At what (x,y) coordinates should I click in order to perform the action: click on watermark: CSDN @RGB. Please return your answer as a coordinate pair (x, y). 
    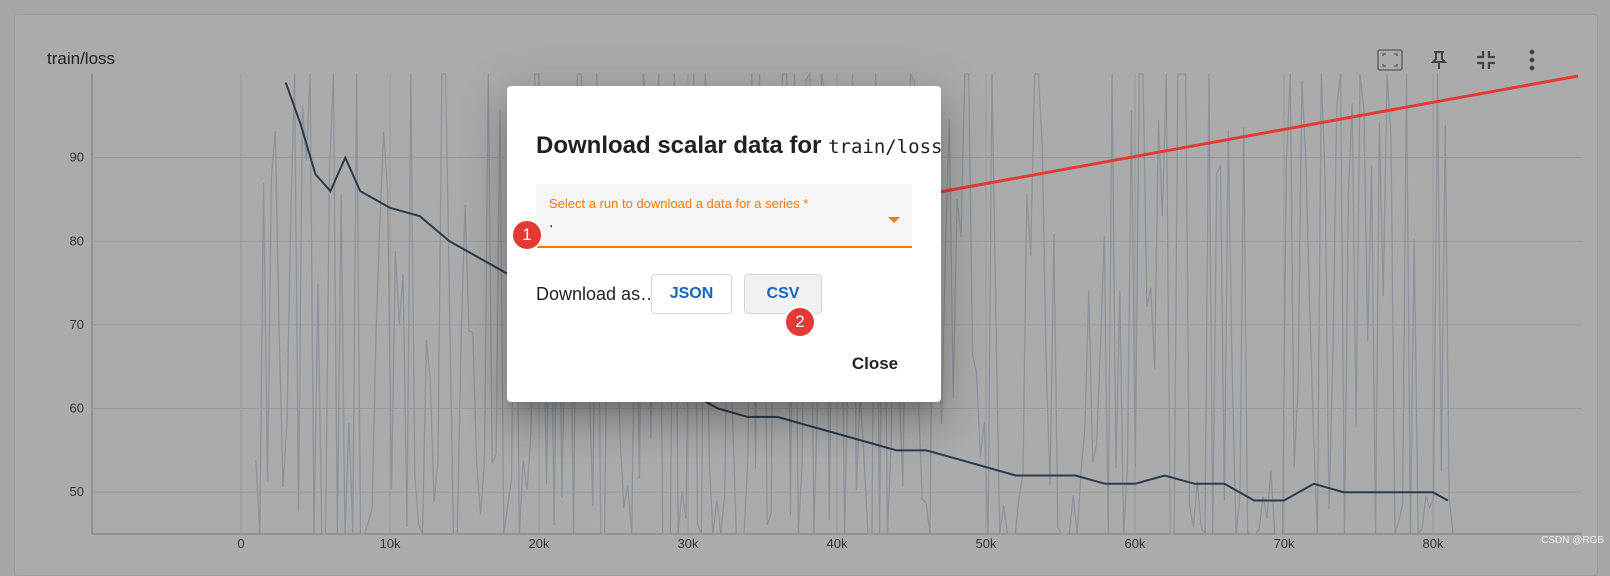
    Looking at the image, I should click on (1572, 540).